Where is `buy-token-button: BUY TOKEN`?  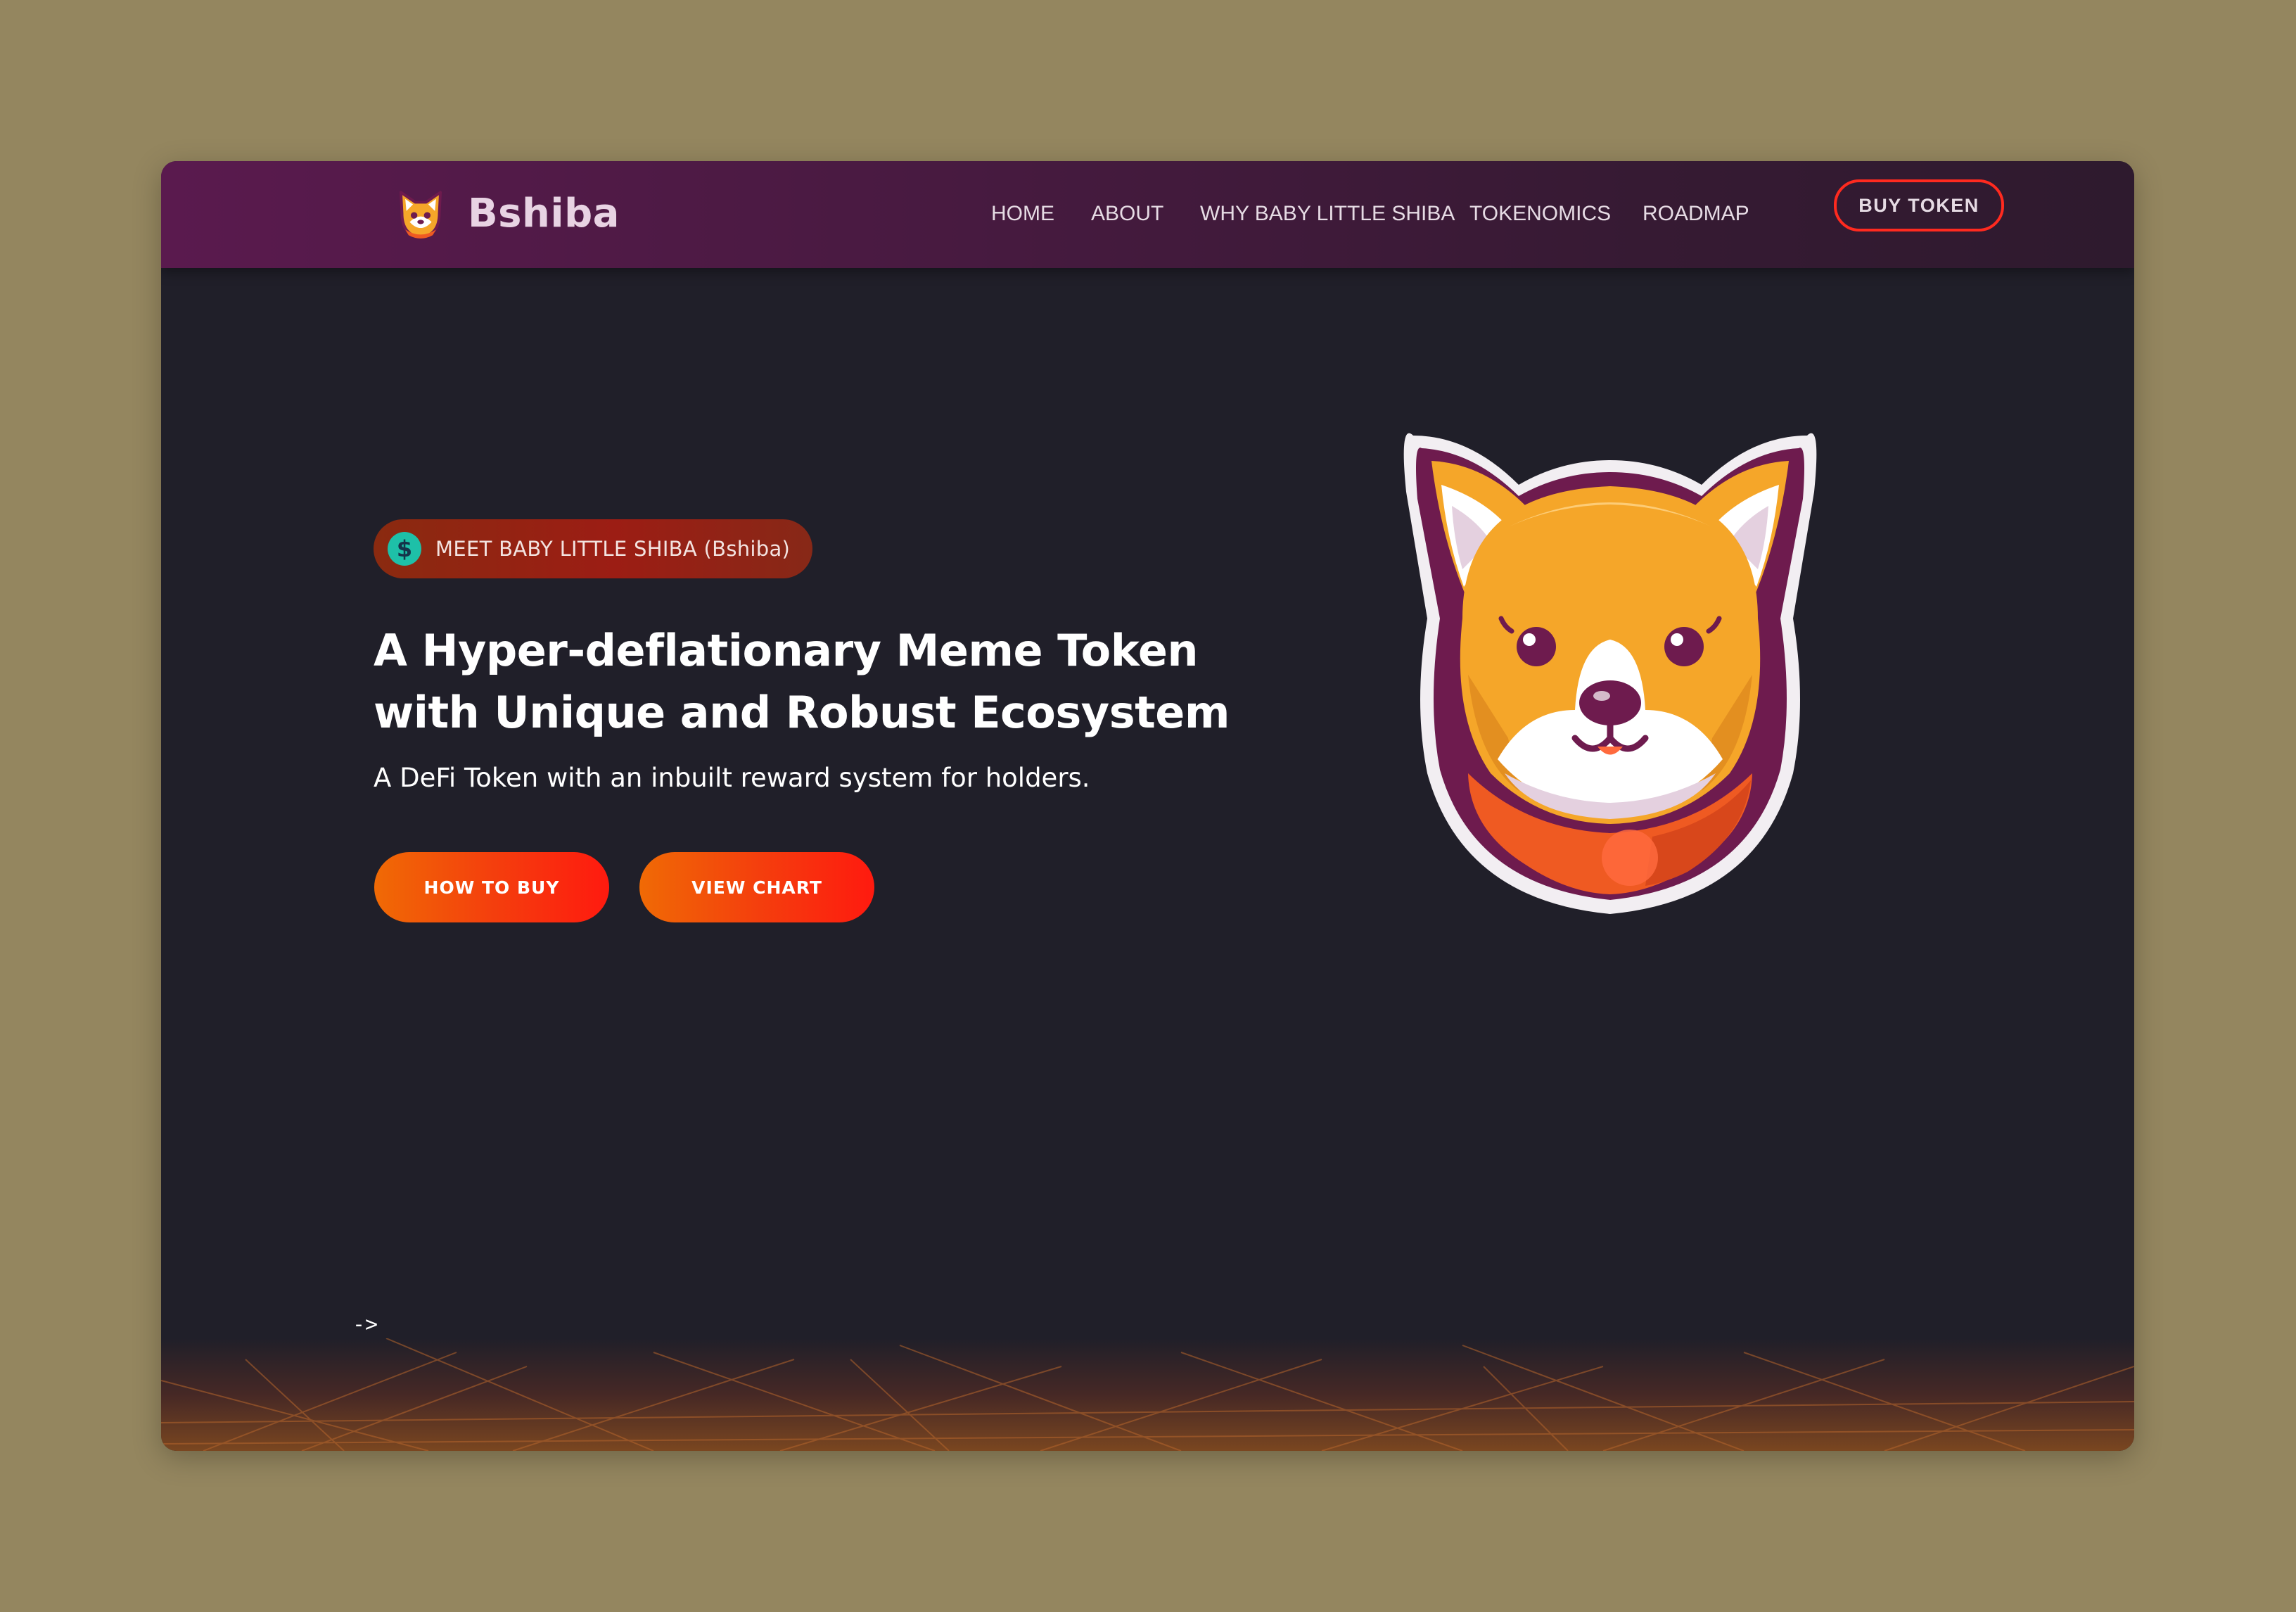 buy-token-button: BUY TOKEN is located at coordinates (1919, 205).